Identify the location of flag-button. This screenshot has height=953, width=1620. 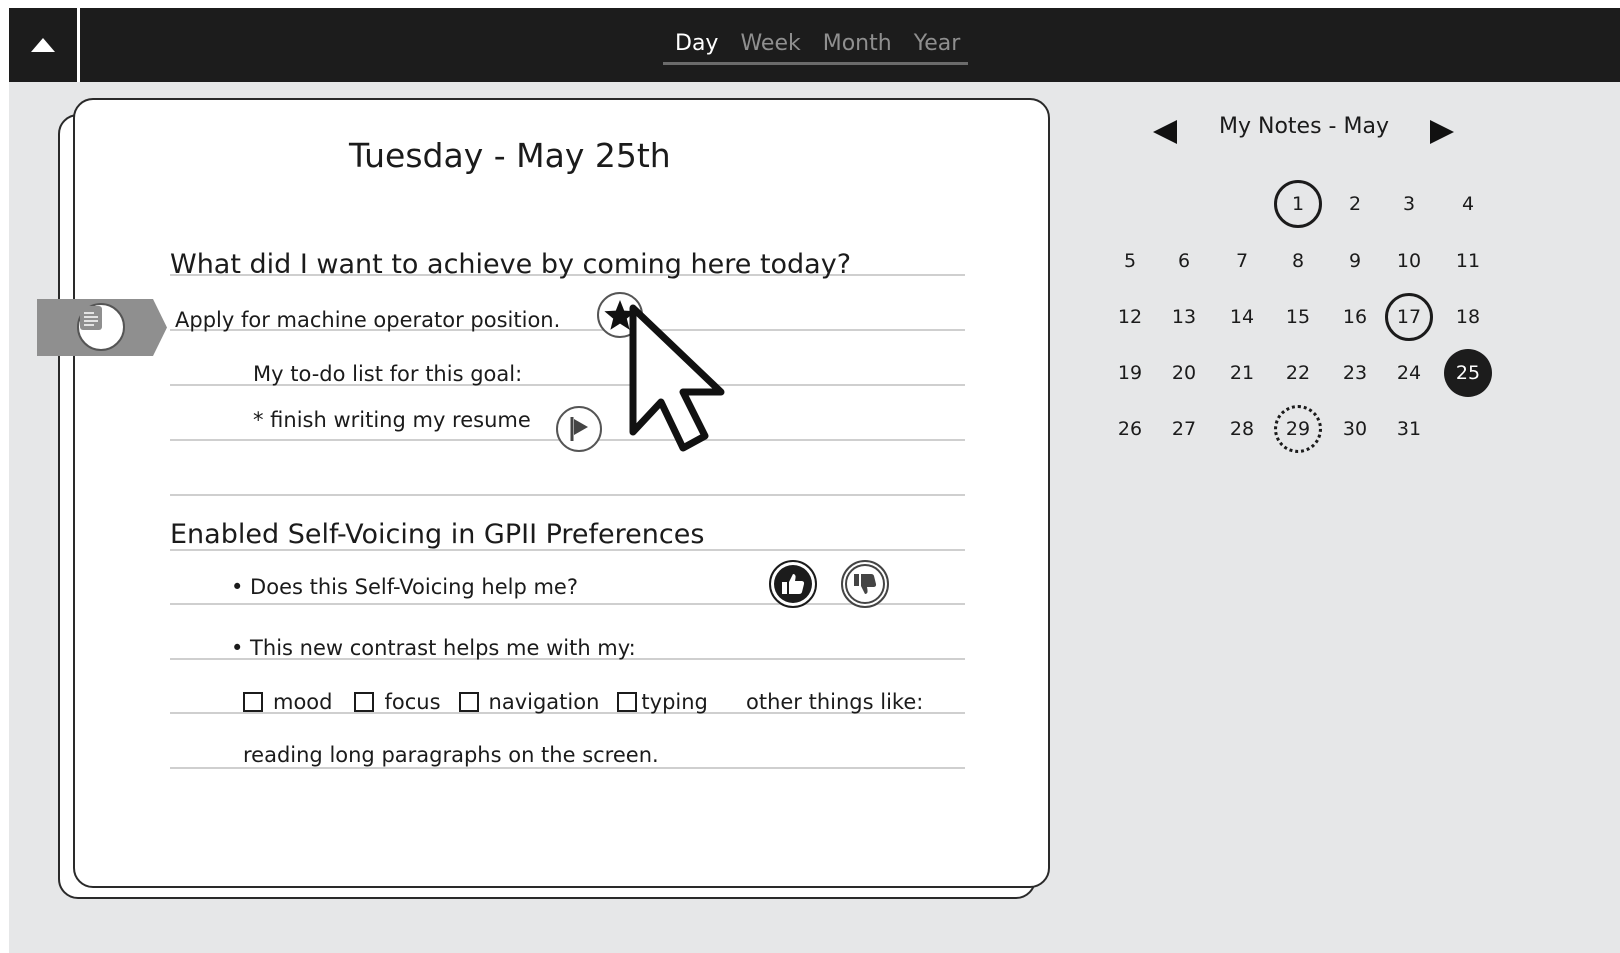
(579, 429).